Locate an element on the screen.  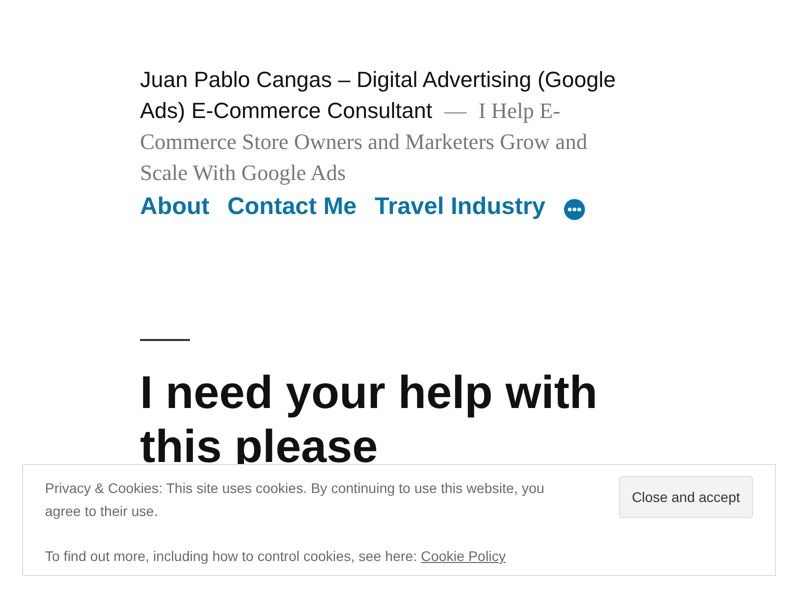
nav-link: Travel Industry is located at coordinates (460, 207).